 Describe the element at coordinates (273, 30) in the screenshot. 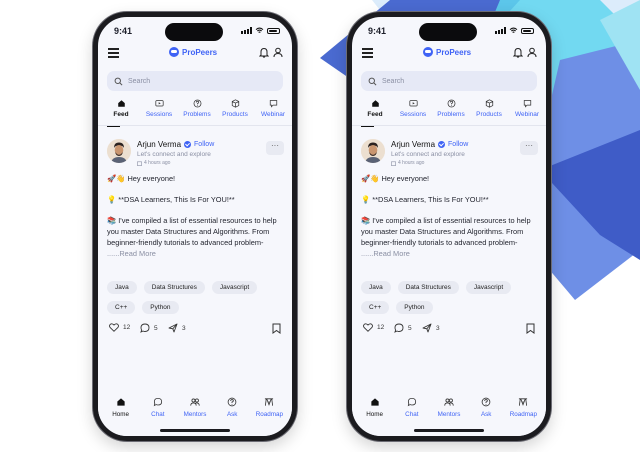

I see `battery-icon` at that location.